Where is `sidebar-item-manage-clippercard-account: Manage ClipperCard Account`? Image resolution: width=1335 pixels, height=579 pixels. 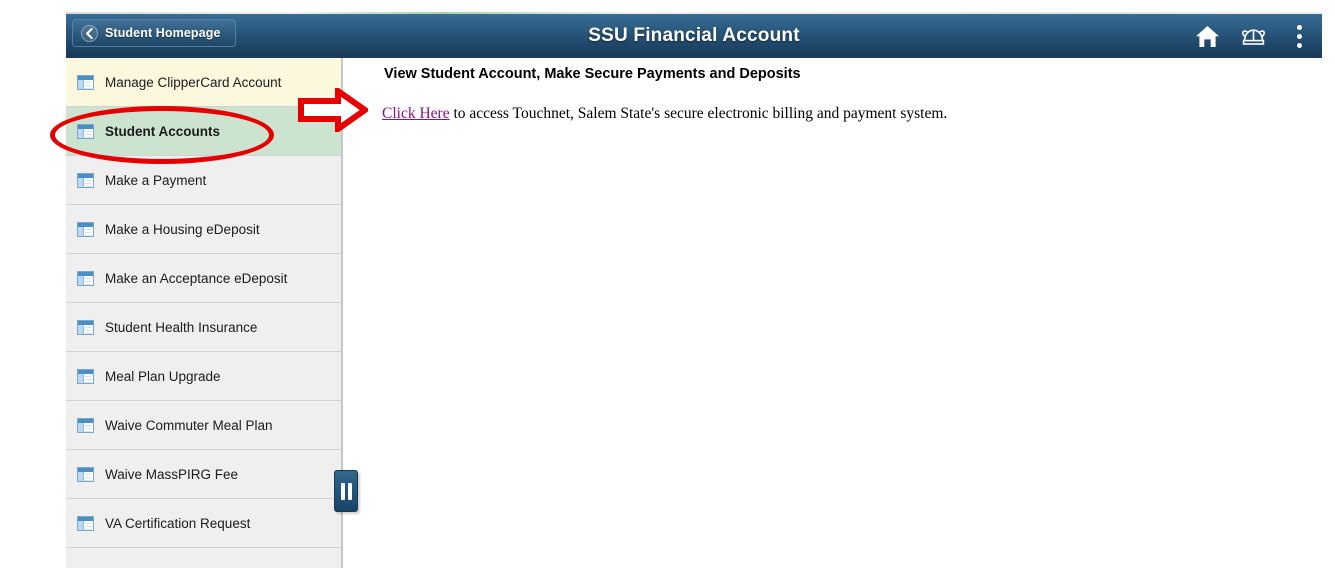
sidebar-item-manage-clippercard-account: Manage ClipperCard Account is located at coordinates (203, 82).